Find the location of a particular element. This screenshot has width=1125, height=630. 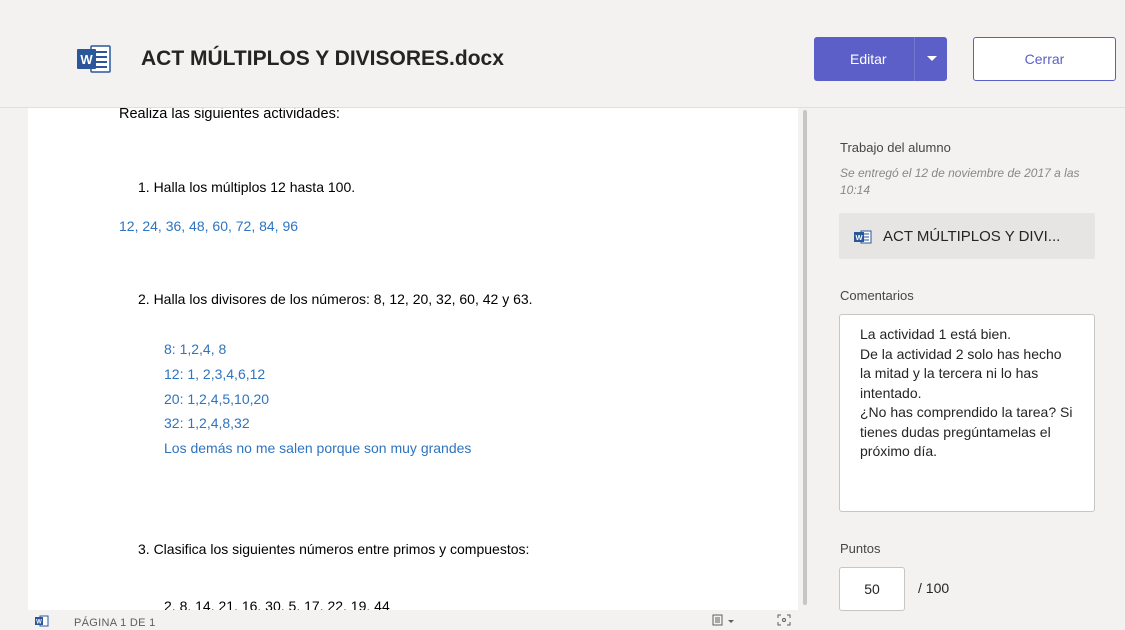

points-total: / 100 is located at coordinates (934, 588).